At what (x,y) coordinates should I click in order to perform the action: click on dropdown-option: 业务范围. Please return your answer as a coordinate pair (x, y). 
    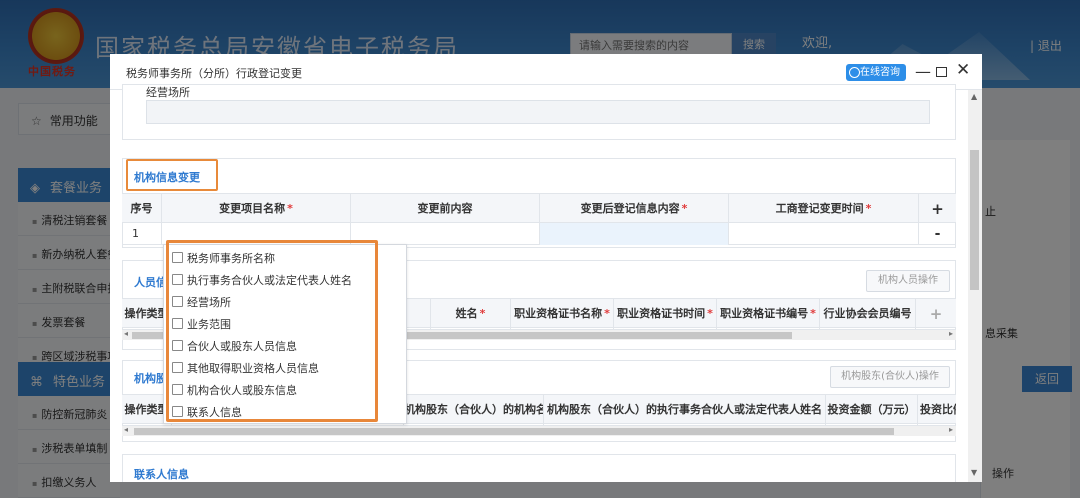
    Looking at the image, I should click on (201, 326).